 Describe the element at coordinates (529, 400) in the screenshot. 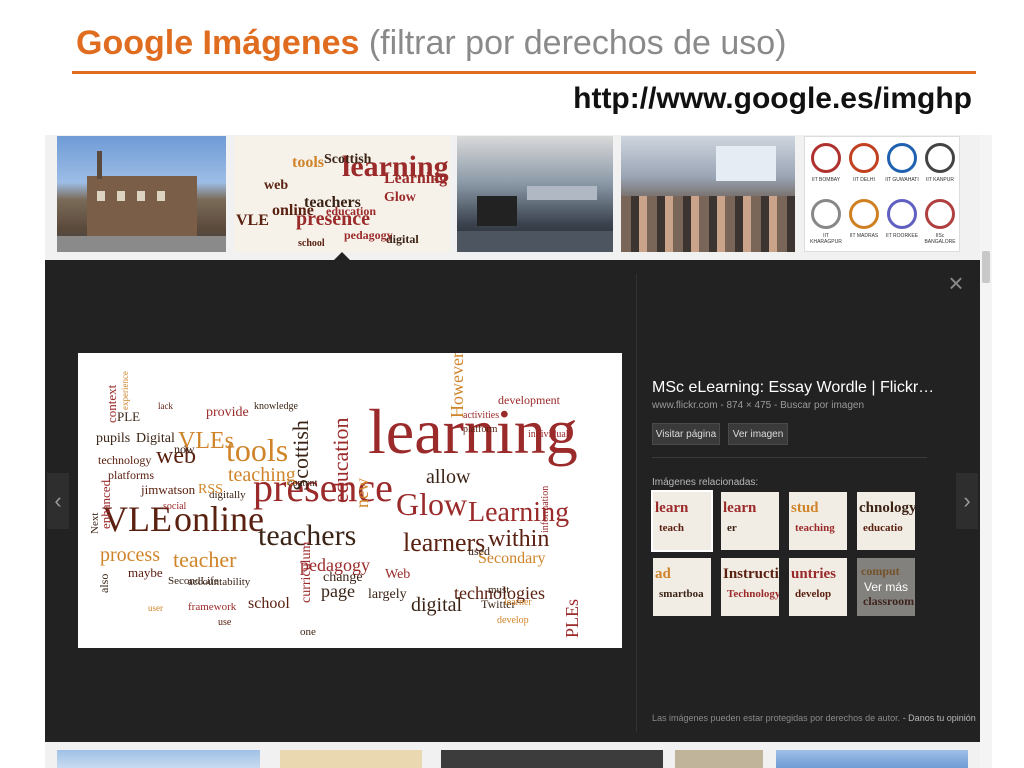

I see `wordle-word: development` at that location.